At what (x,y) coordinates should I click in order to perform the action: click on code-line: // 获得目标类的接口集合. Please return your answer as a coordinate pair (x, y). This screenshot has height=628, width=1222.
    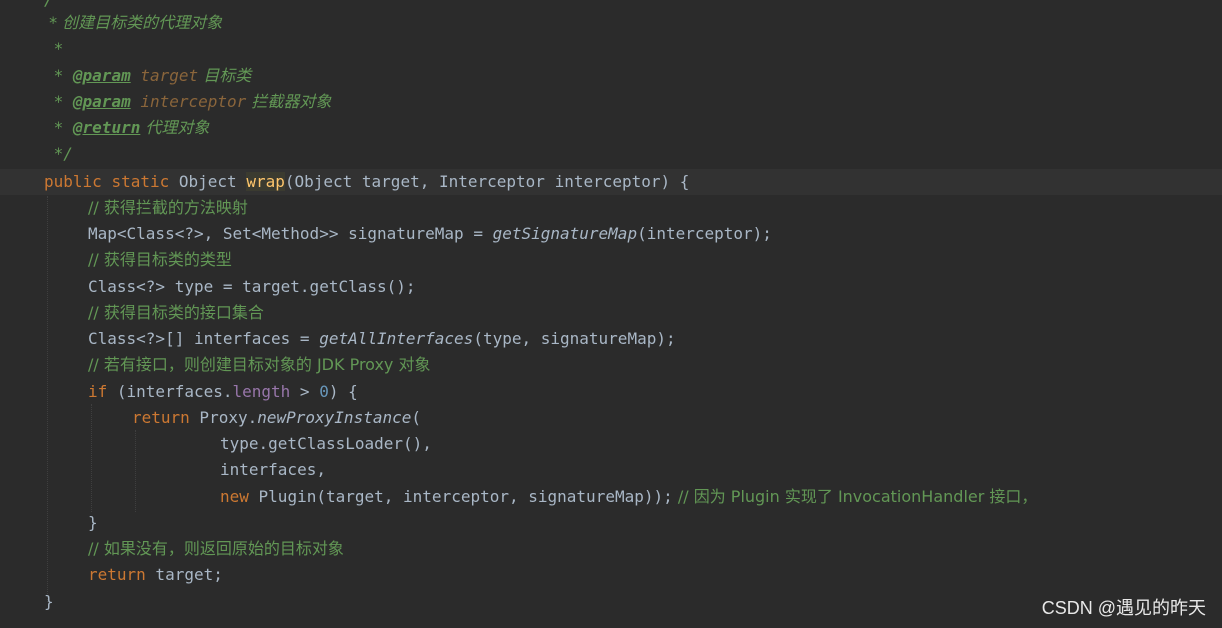
    Looking at the image, I should click on (611, 313).